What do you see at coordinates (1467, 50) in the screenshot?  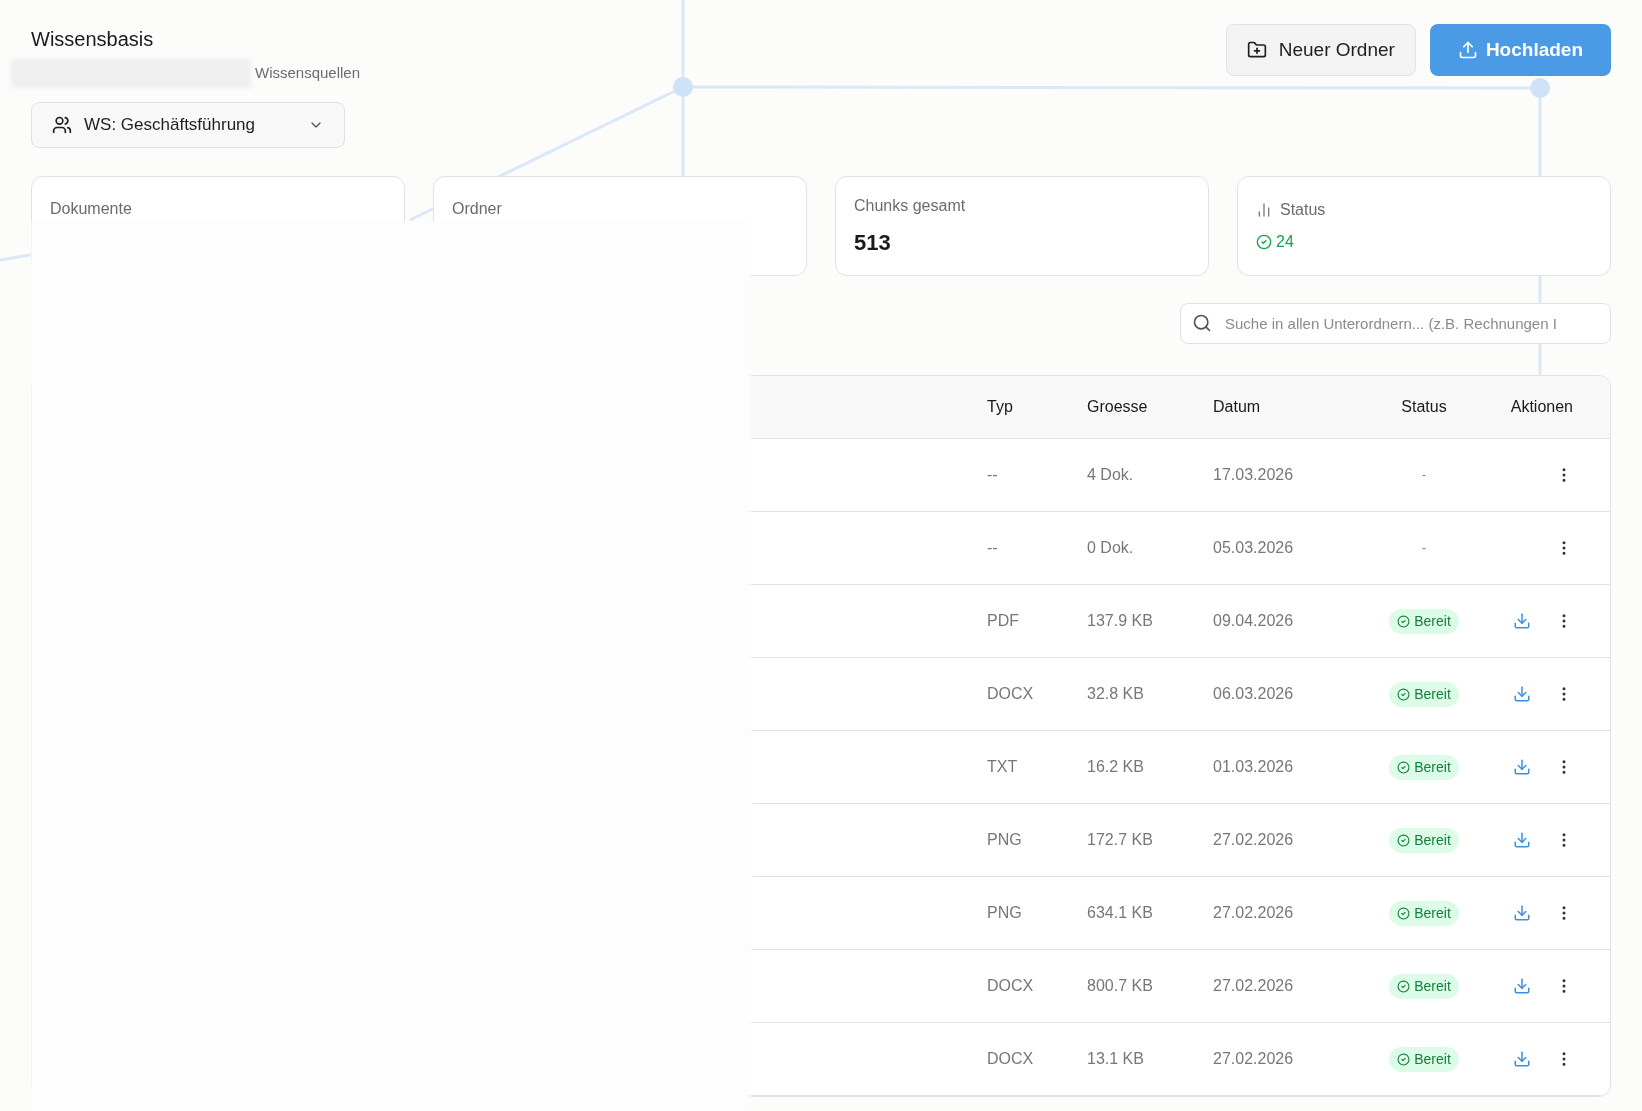 I see `upload-icon` at bounding box center [1467, 50].